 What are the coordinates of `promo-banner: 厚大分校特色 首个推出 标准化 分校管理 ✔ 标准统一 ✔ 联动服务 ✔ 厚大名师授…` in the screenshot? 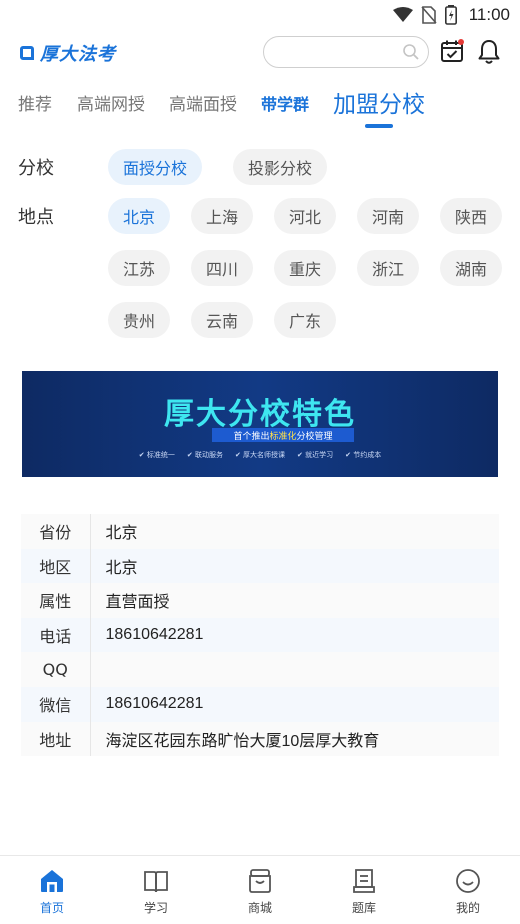 It's located at (260, 424).